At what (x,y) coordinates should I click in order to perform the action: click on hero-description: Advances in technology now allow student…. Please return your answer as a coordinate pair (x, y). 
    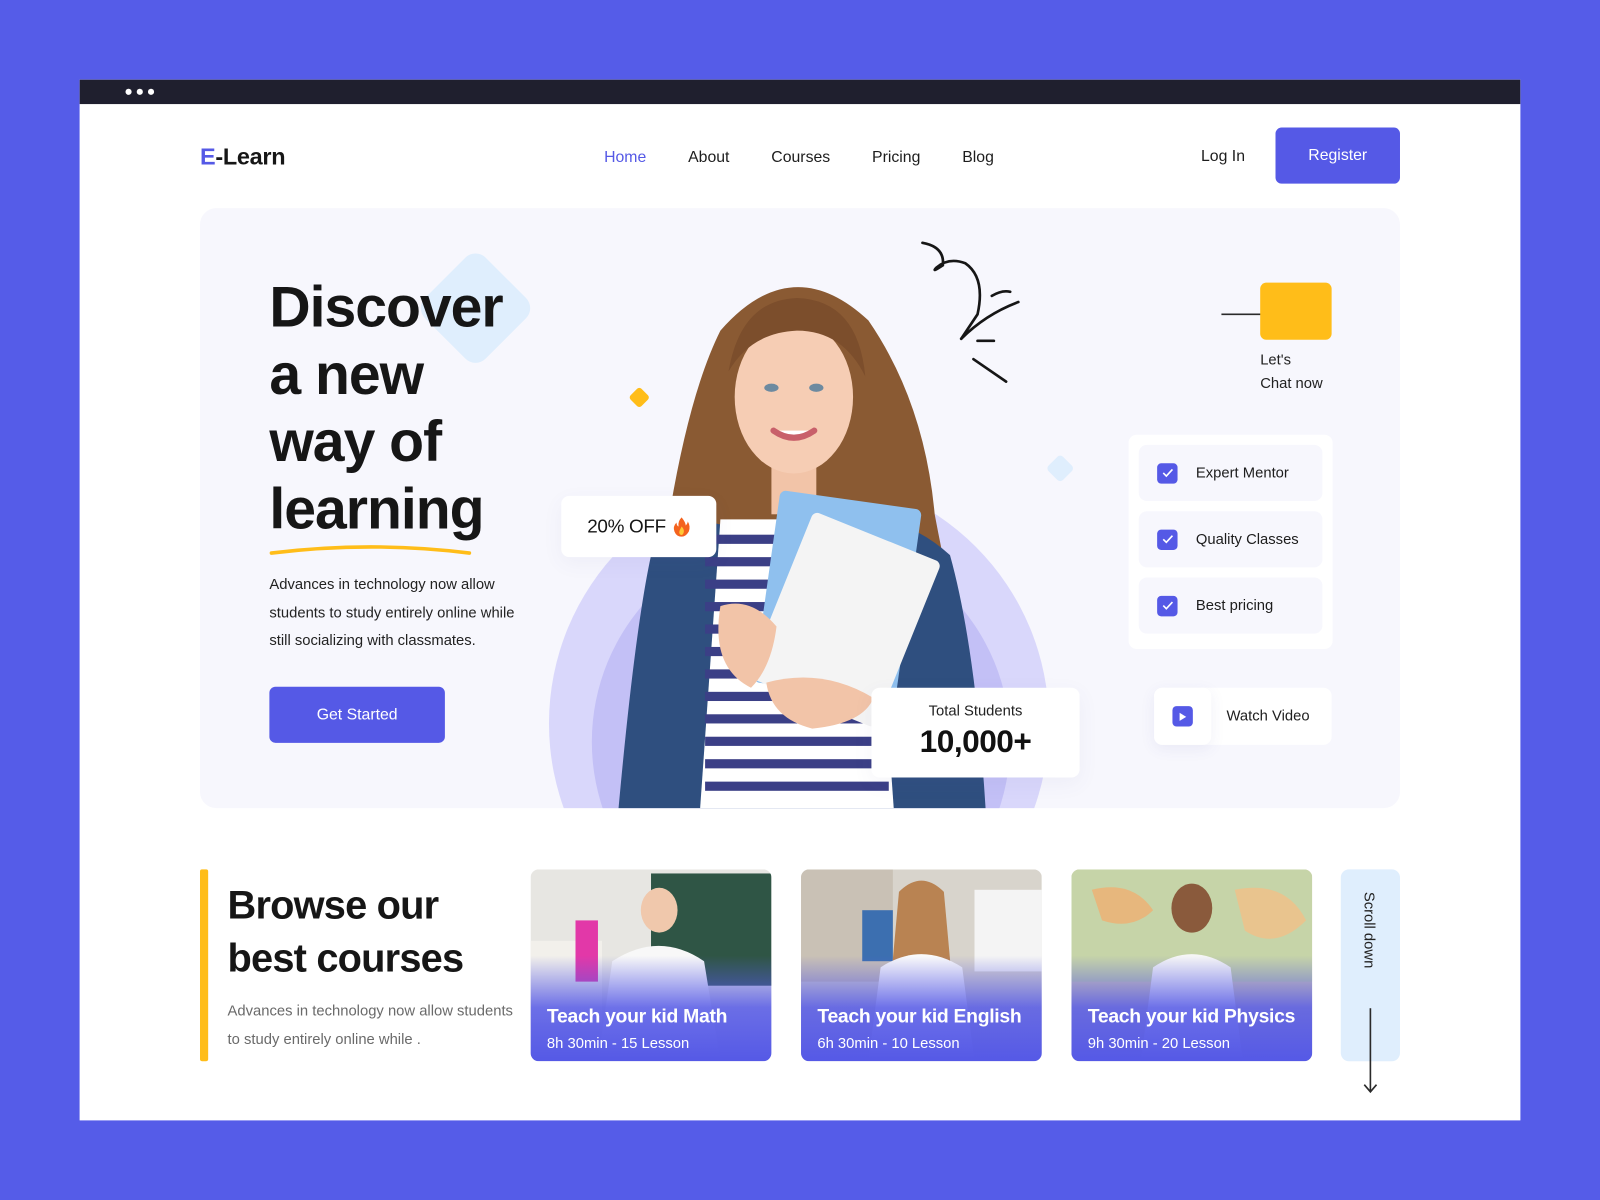
    Looking at the image, I should click on (392, 612).